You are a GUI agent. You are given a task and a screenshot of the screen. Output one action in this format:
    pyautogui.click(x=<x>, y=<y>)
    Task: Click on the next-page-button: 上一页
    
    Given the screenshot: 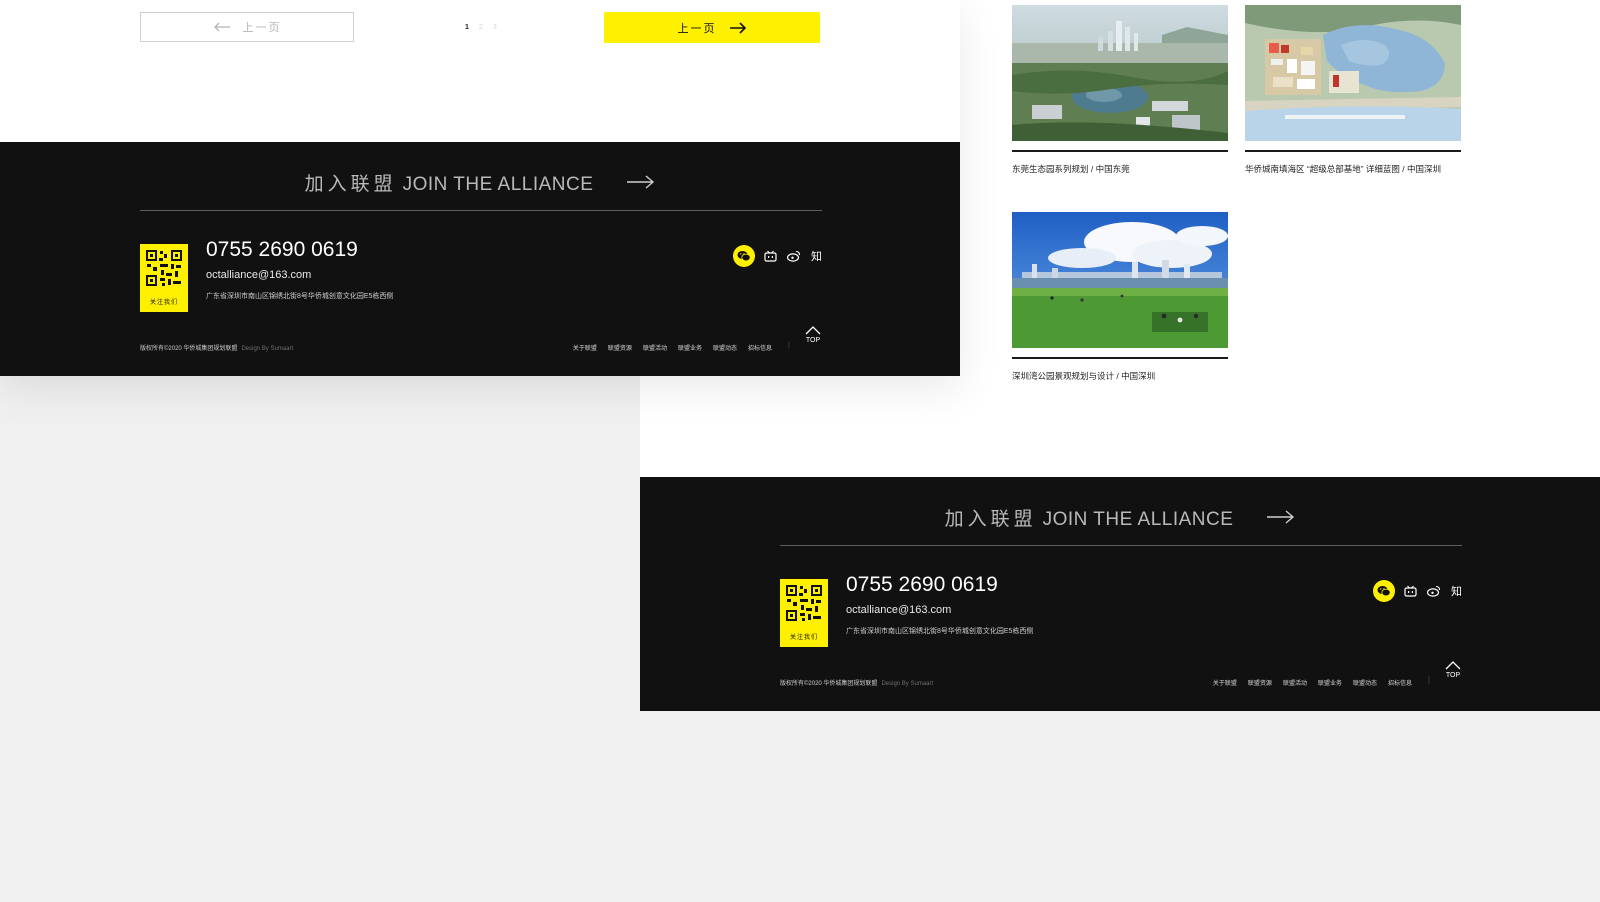 What is the action you would take?
    pyautogui.click(x=712, y=27)
    